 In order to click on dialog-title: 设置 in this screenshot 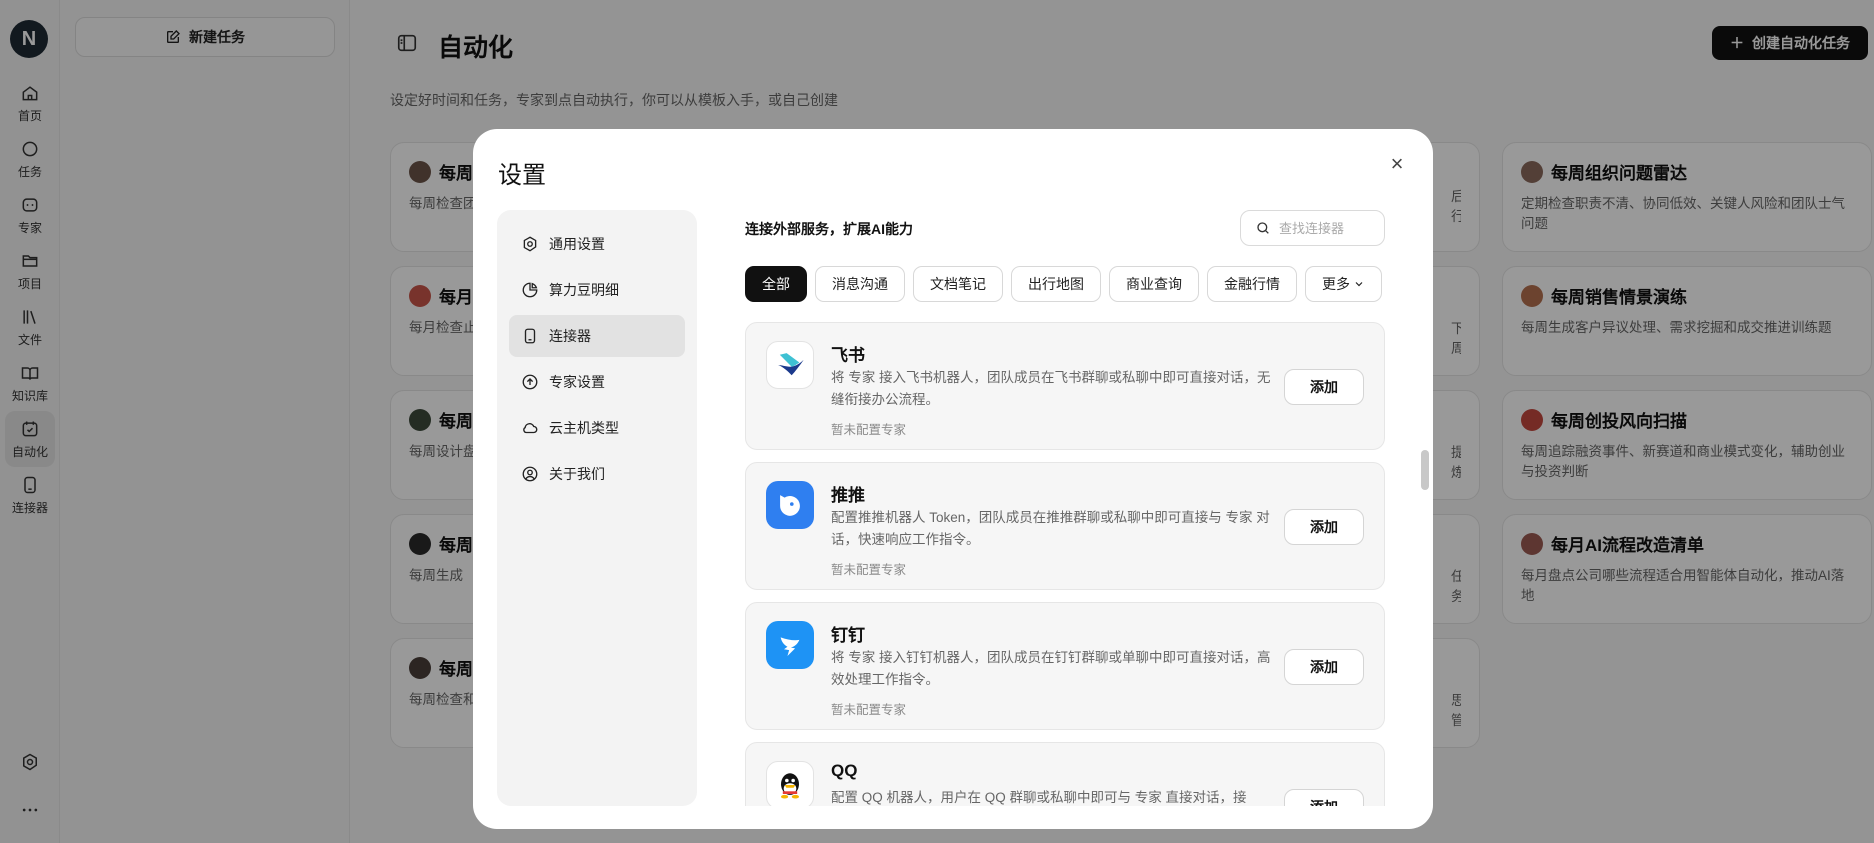, I will do `click(522, 175)`.